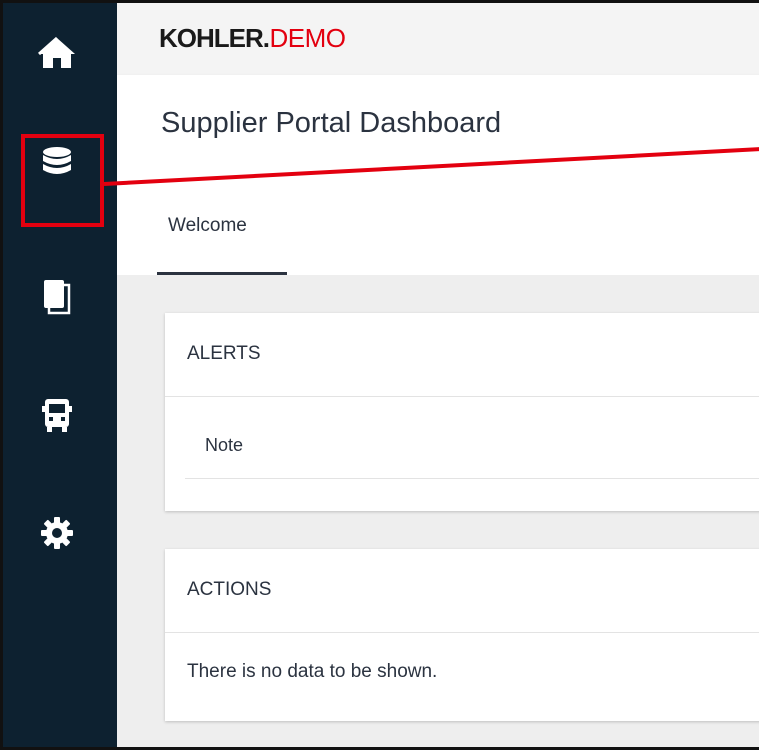  I want to click on home-icon, so click(56, 52).